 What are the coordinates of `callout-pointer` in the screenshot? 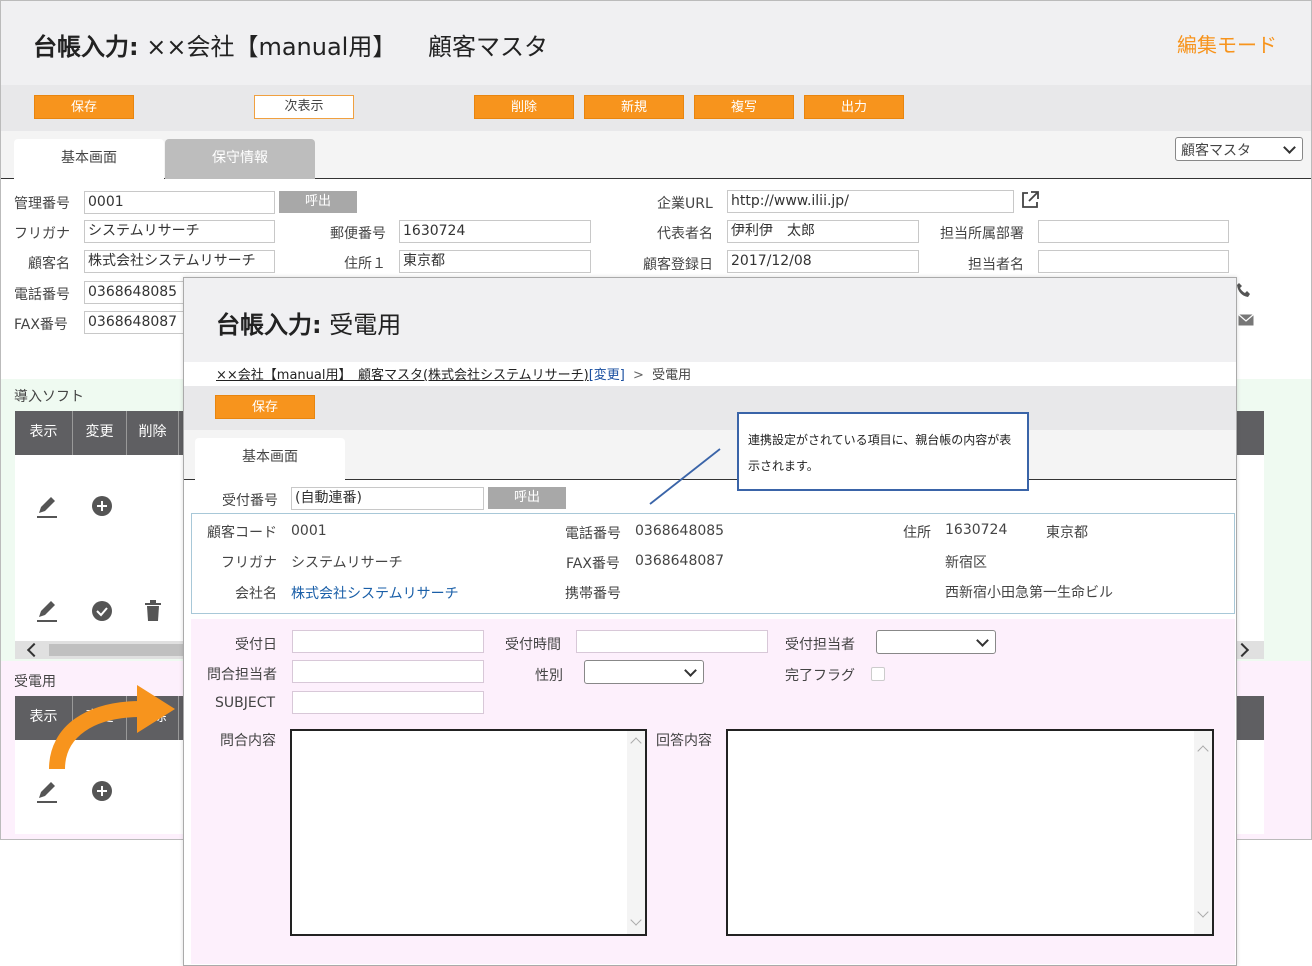 It's located at (685, 476).